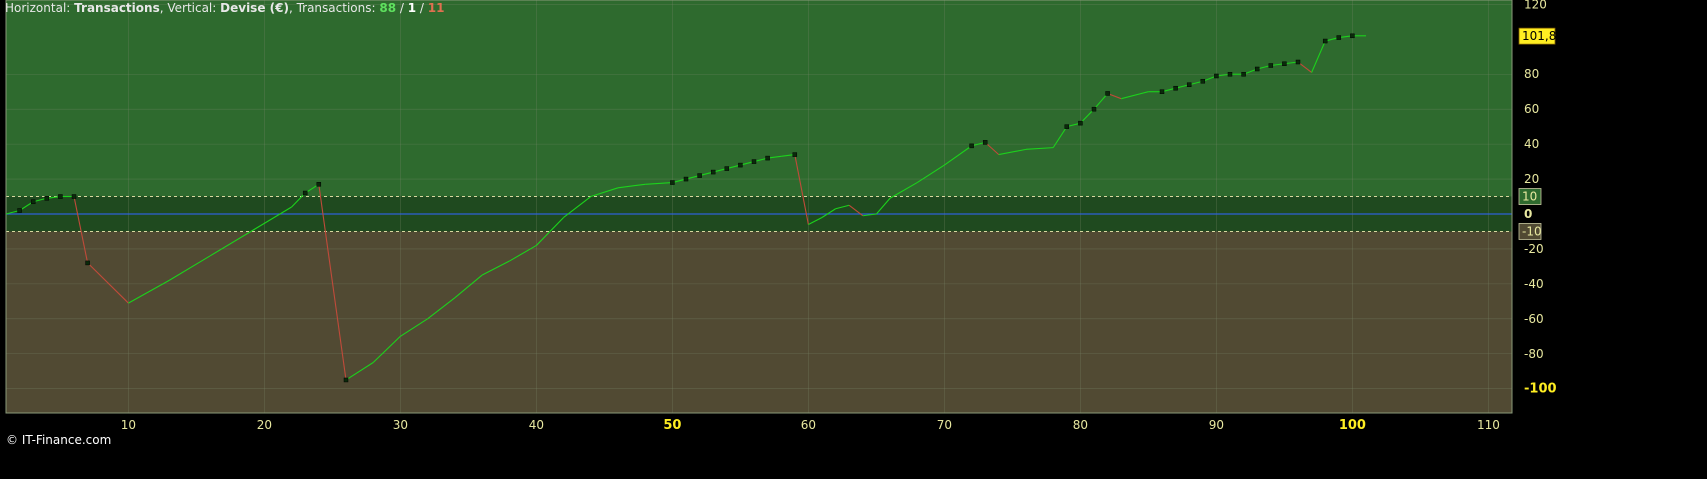  What do you see at coordinates (1539, 36) in the screenshot?
I see `last-value-label: 101,8` at bounding box center [1539, 36].